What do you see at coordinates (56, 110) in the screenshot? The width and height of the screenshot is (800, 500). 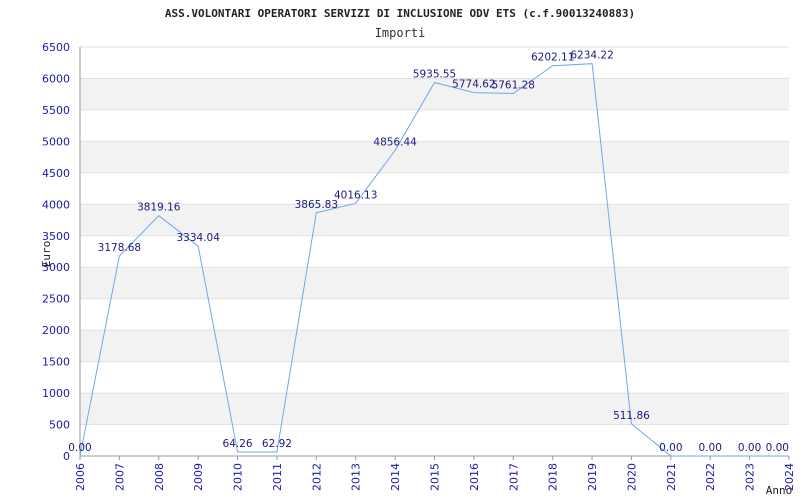 I see `y-tick-label: 5500` at bounding box center [56, 110].